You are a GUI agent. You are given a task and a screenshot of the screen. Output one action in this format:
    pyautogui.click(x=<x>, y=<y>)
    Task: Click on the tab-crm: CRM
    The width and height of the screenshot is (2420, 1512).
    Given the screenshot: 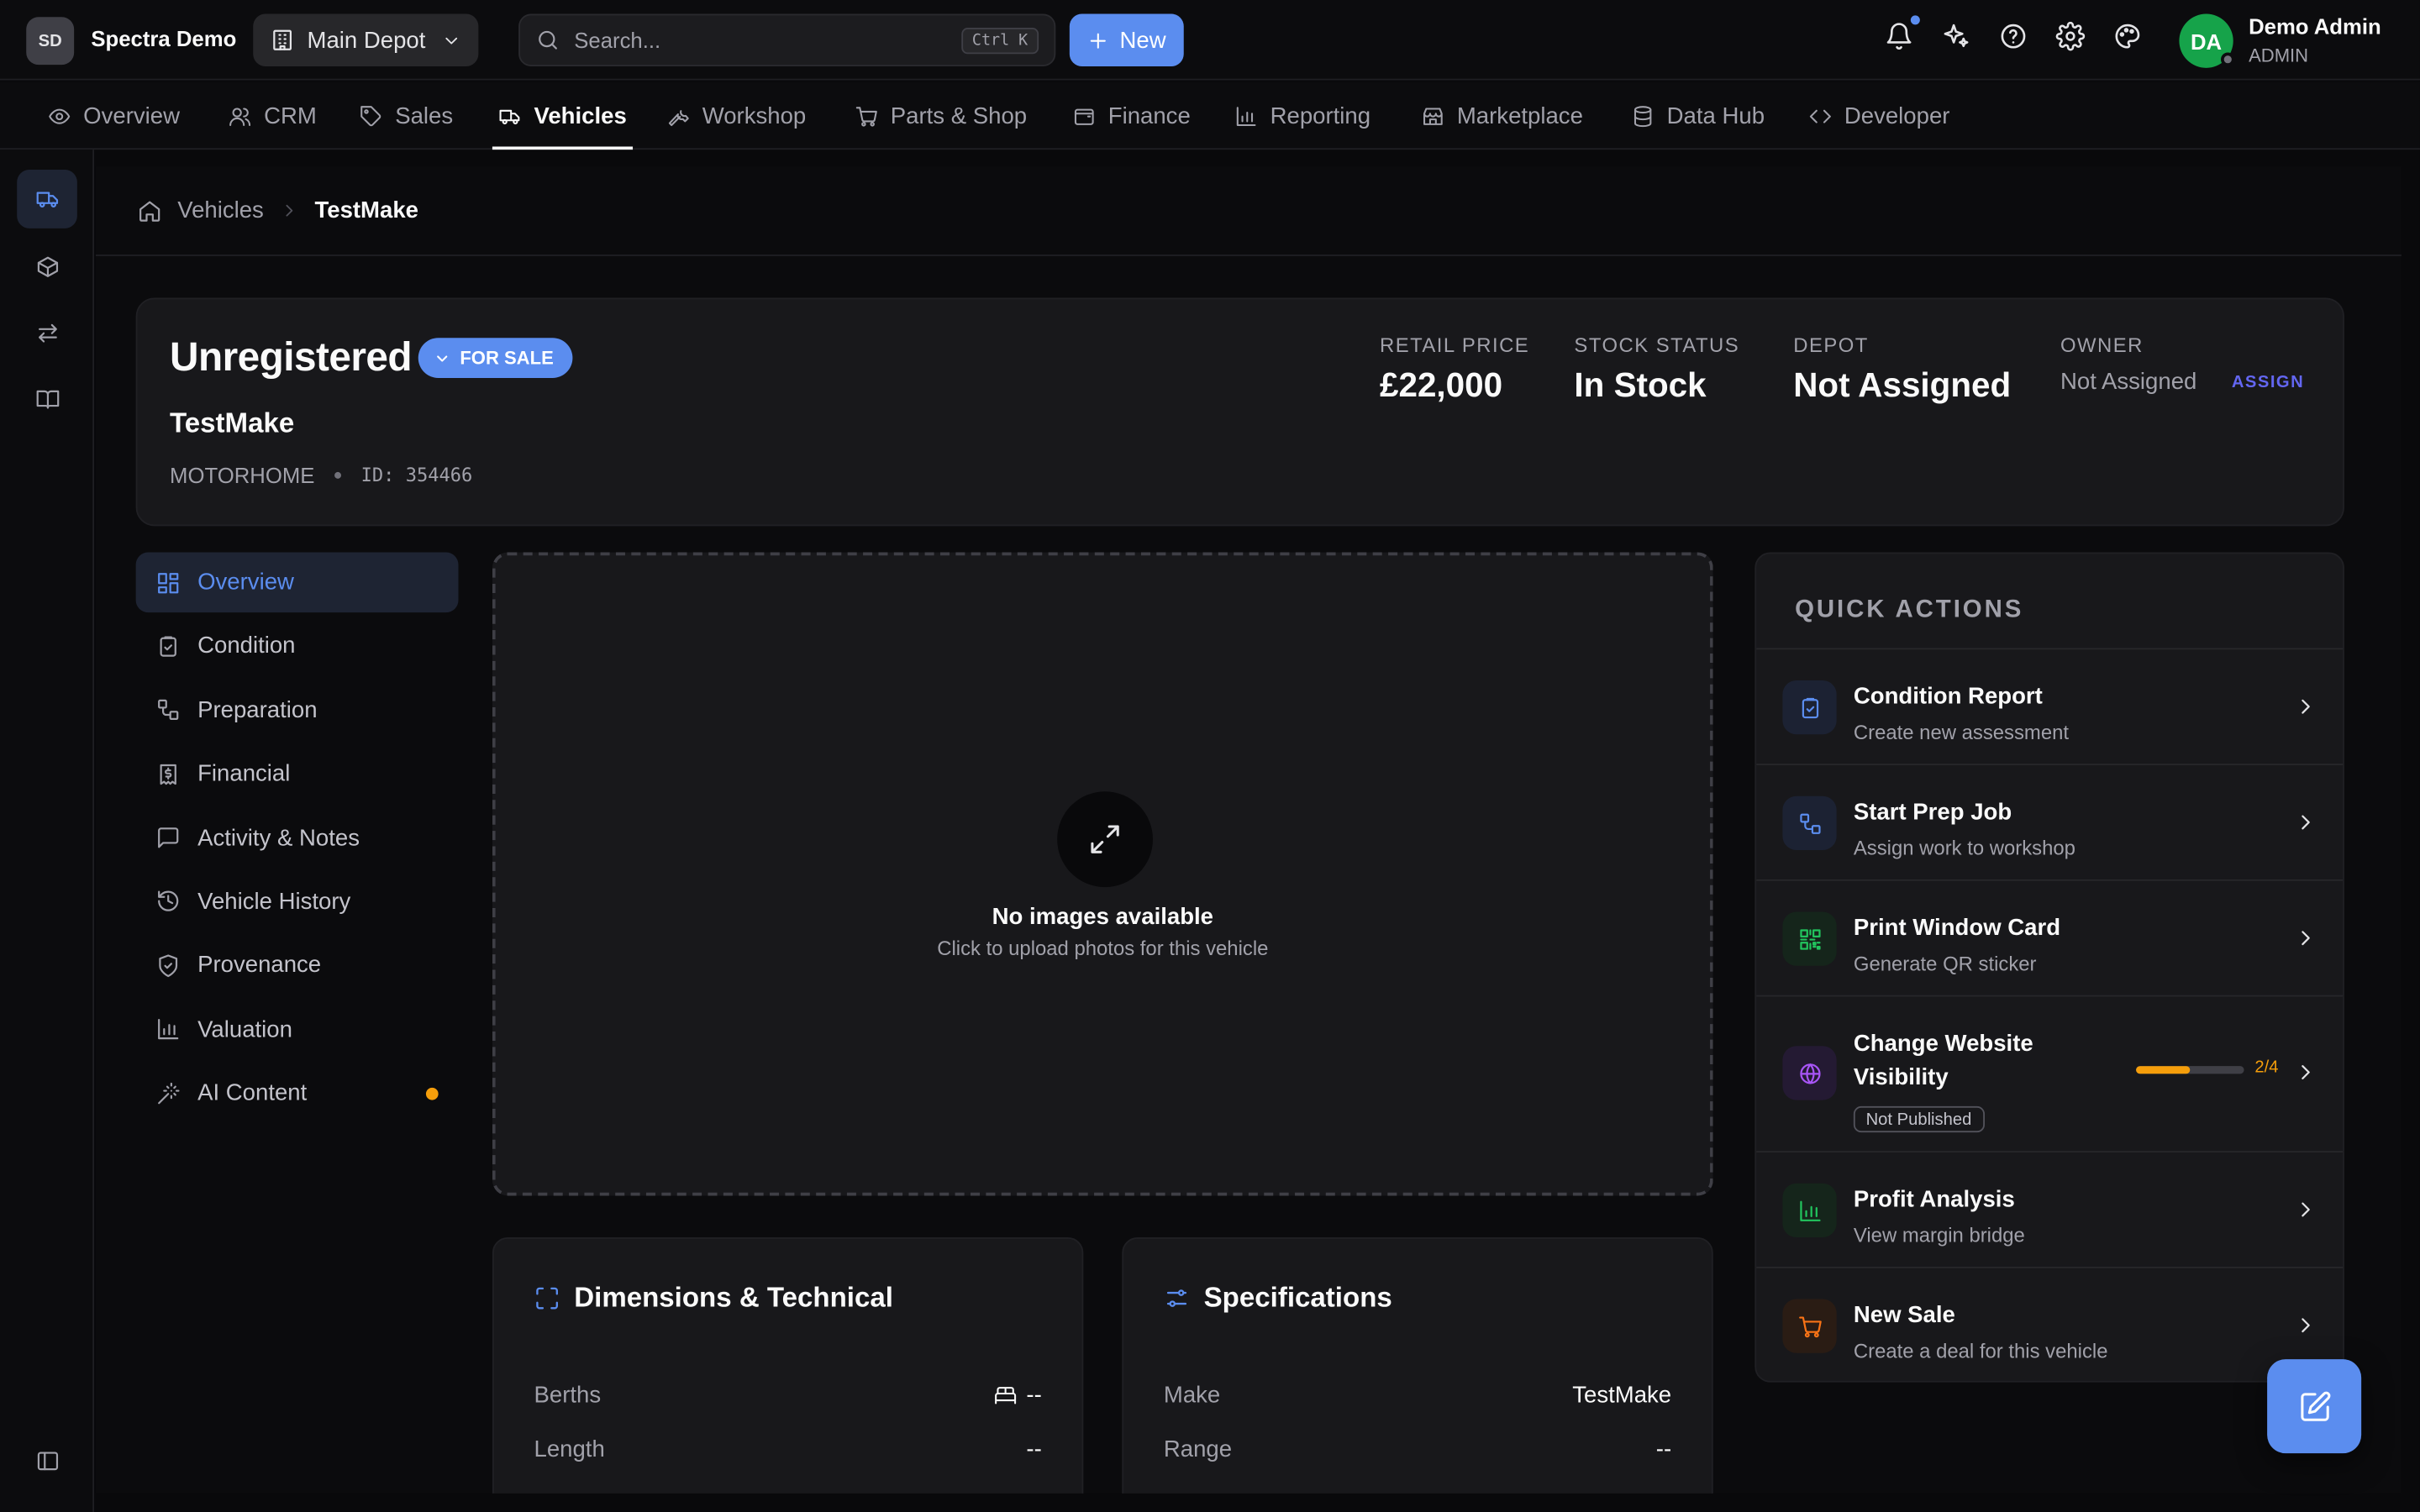 What is the action you would take?
    pyautogui.click(x=273, y=115)
    